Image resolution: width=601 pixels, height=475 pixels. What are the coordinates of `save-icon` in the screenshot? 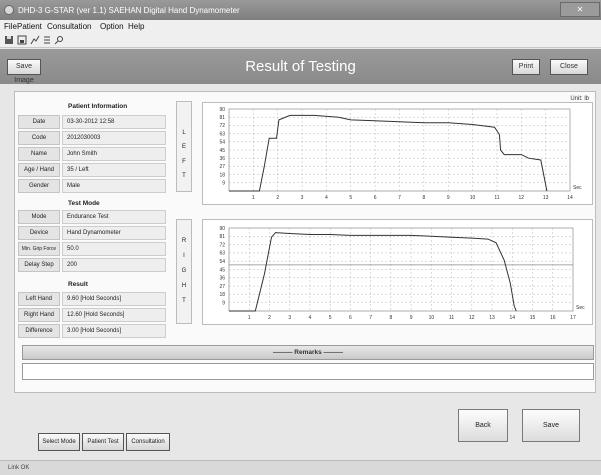 It's located at (22, 40).